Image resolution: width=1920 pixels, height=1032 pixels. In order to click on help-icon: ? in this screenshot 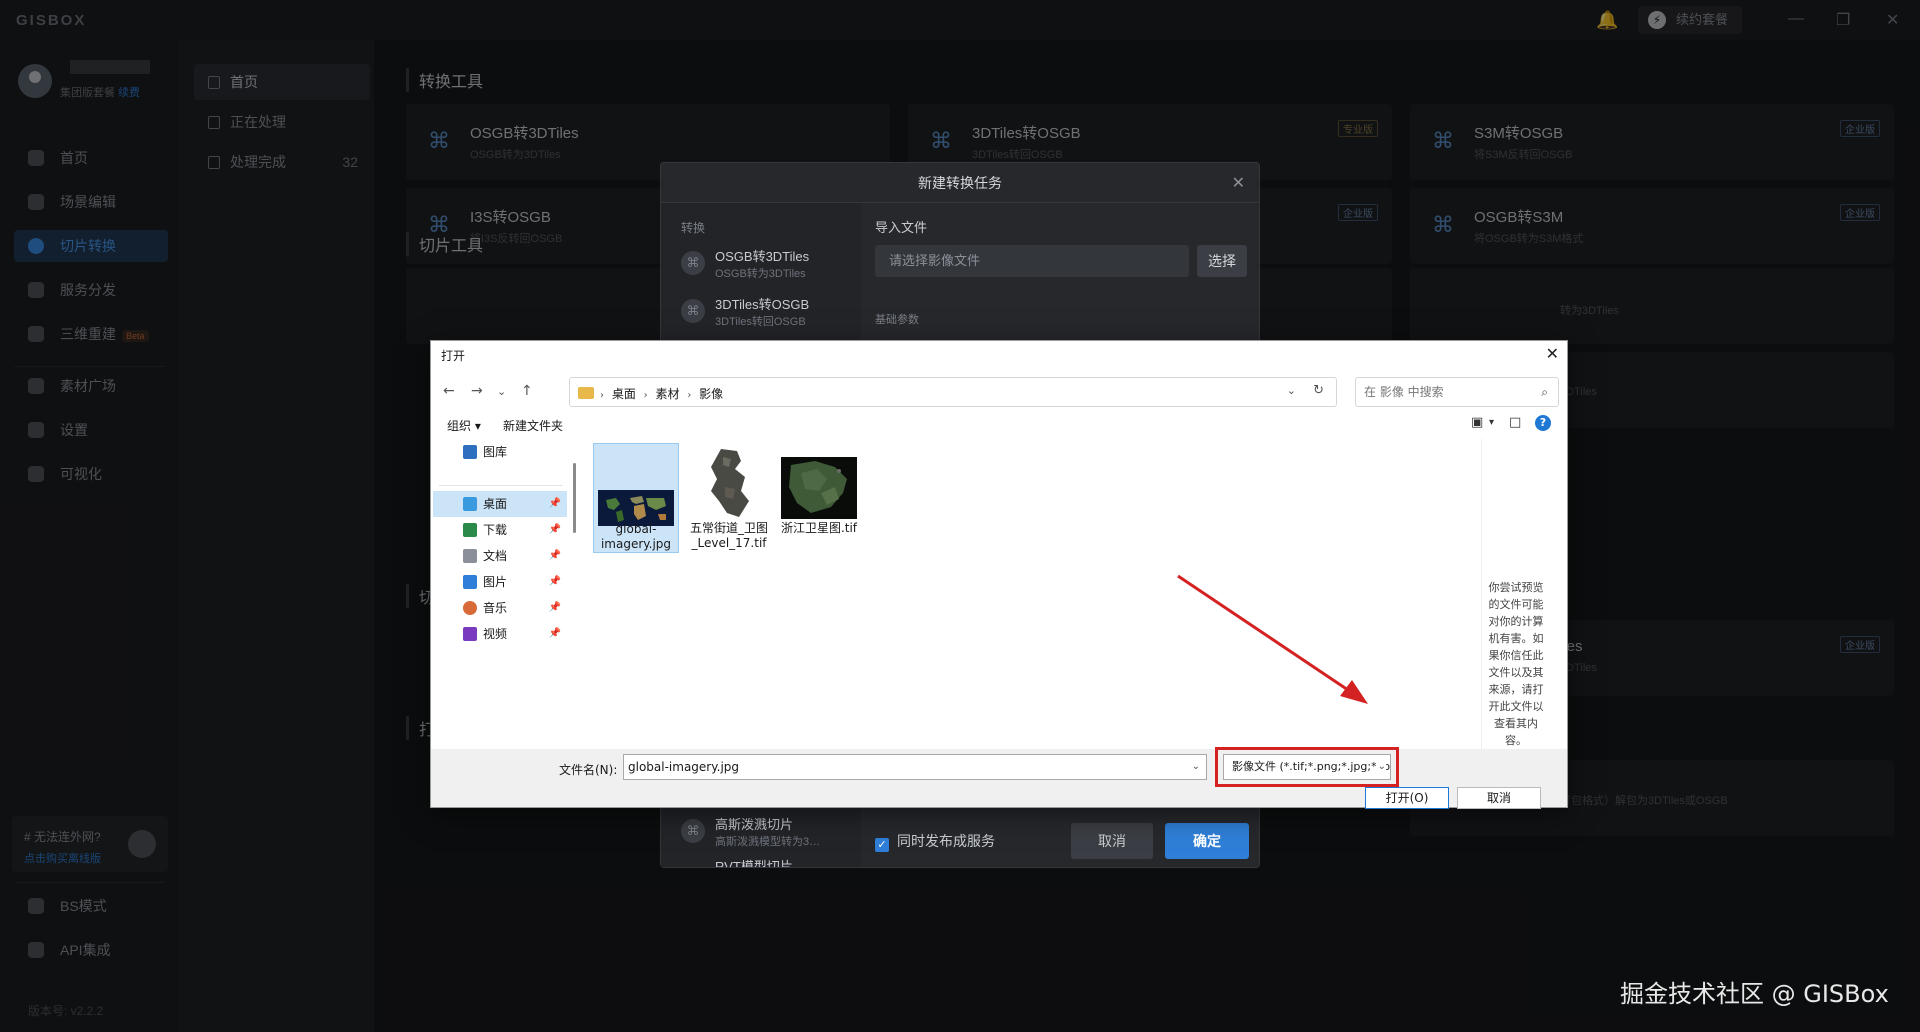, I will do `click(1543, 423)`.